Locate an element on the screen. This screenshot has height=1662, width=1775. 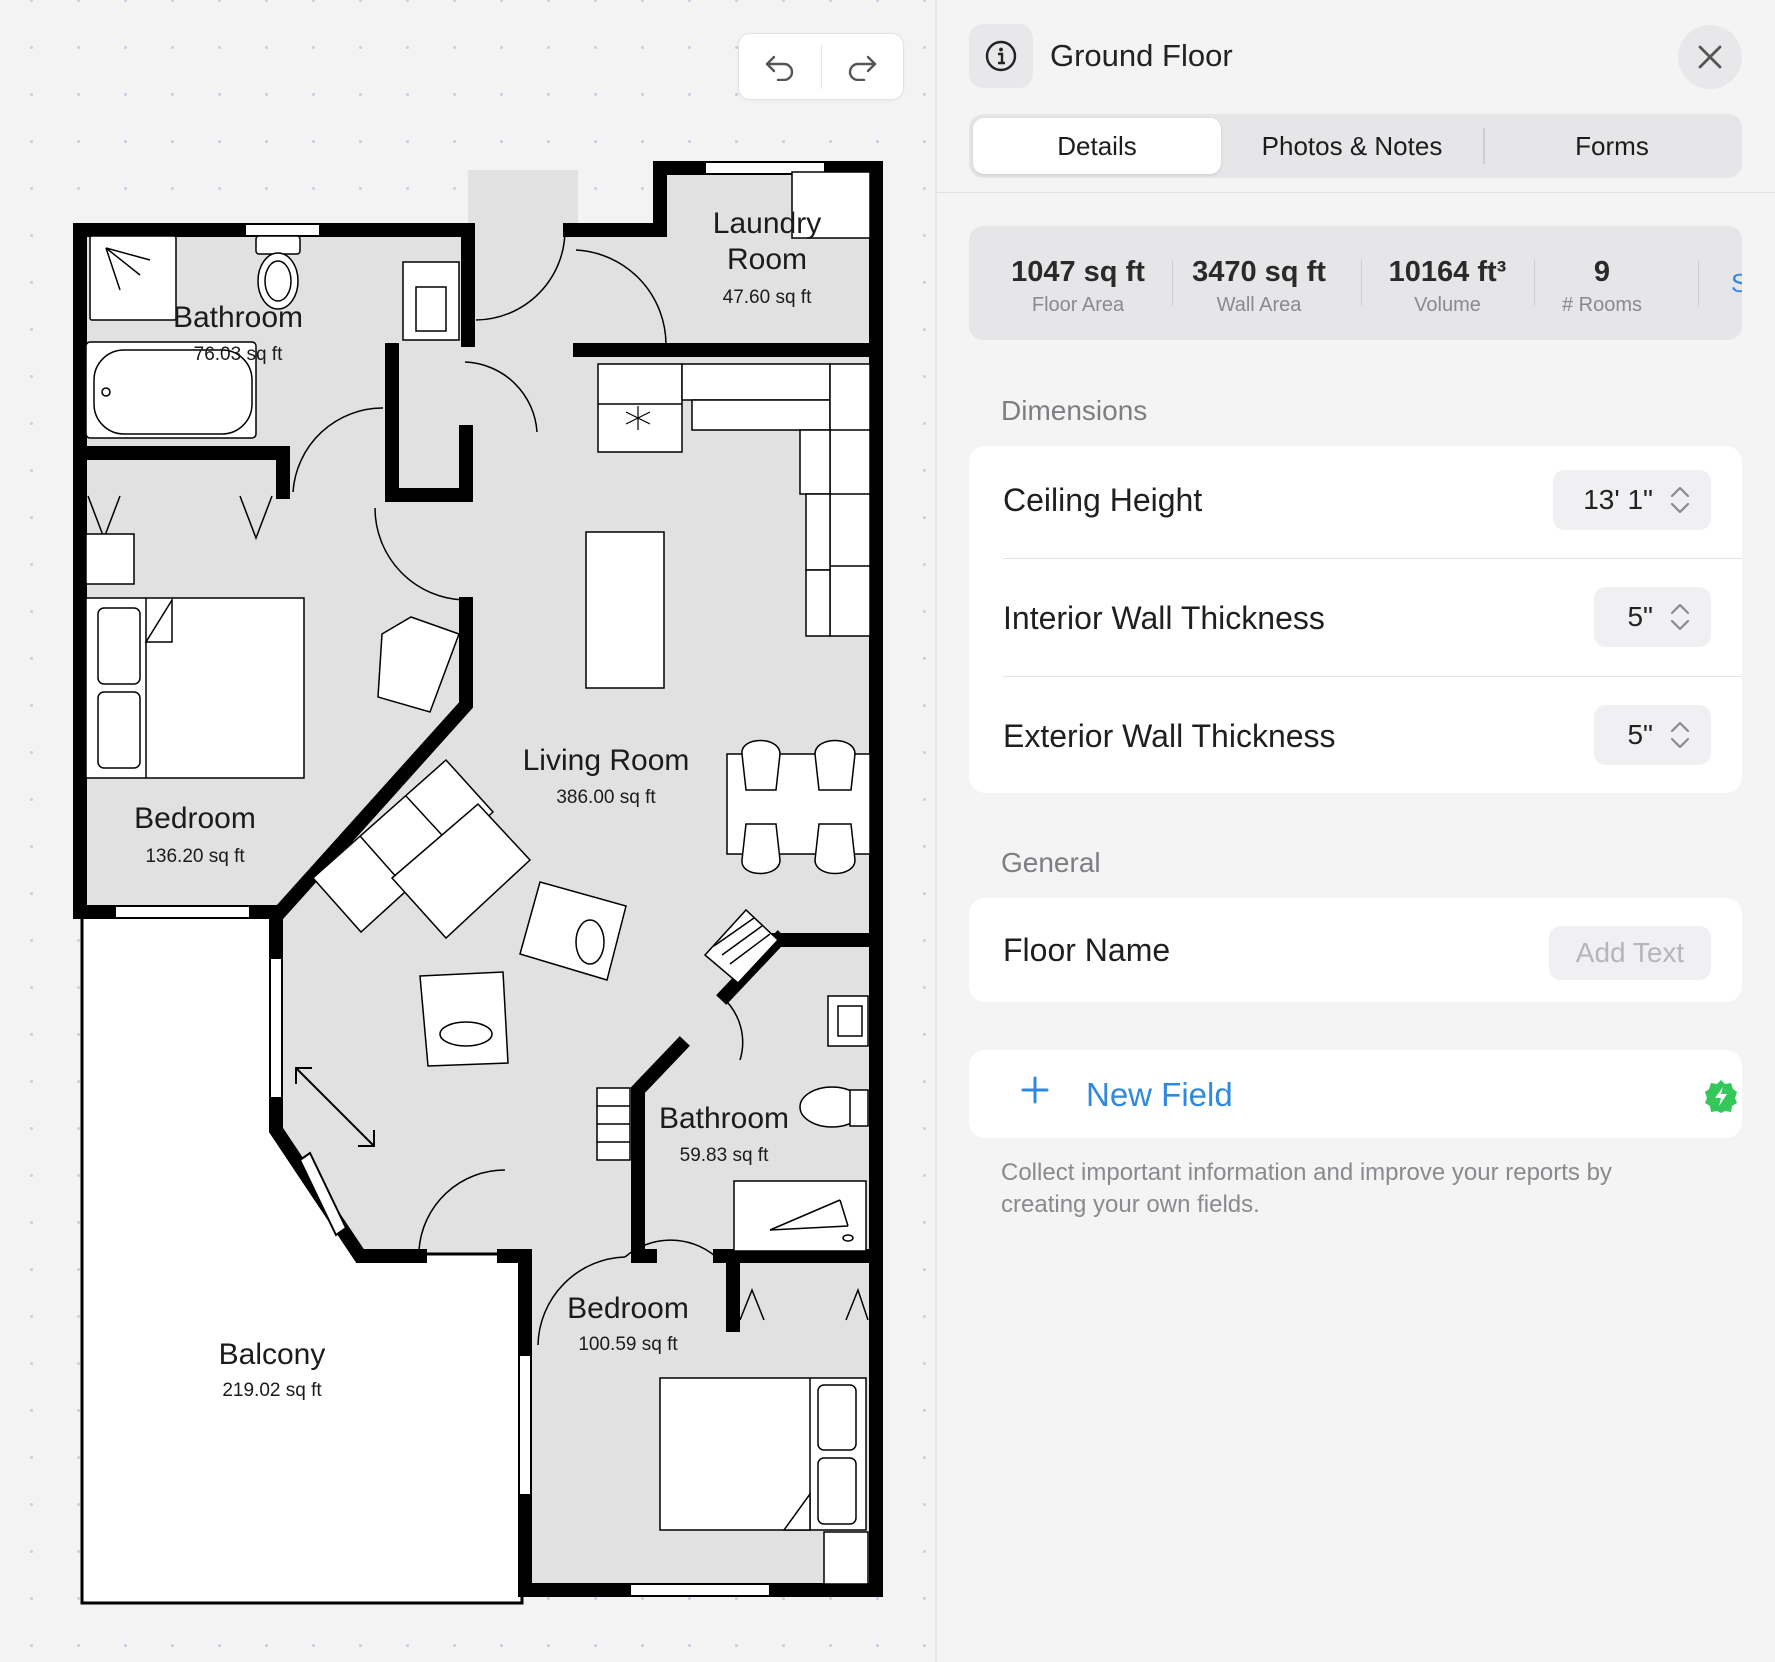
interior-wall-row: Interior Wall Thickness 5" is located at coordinates (1355, 617).